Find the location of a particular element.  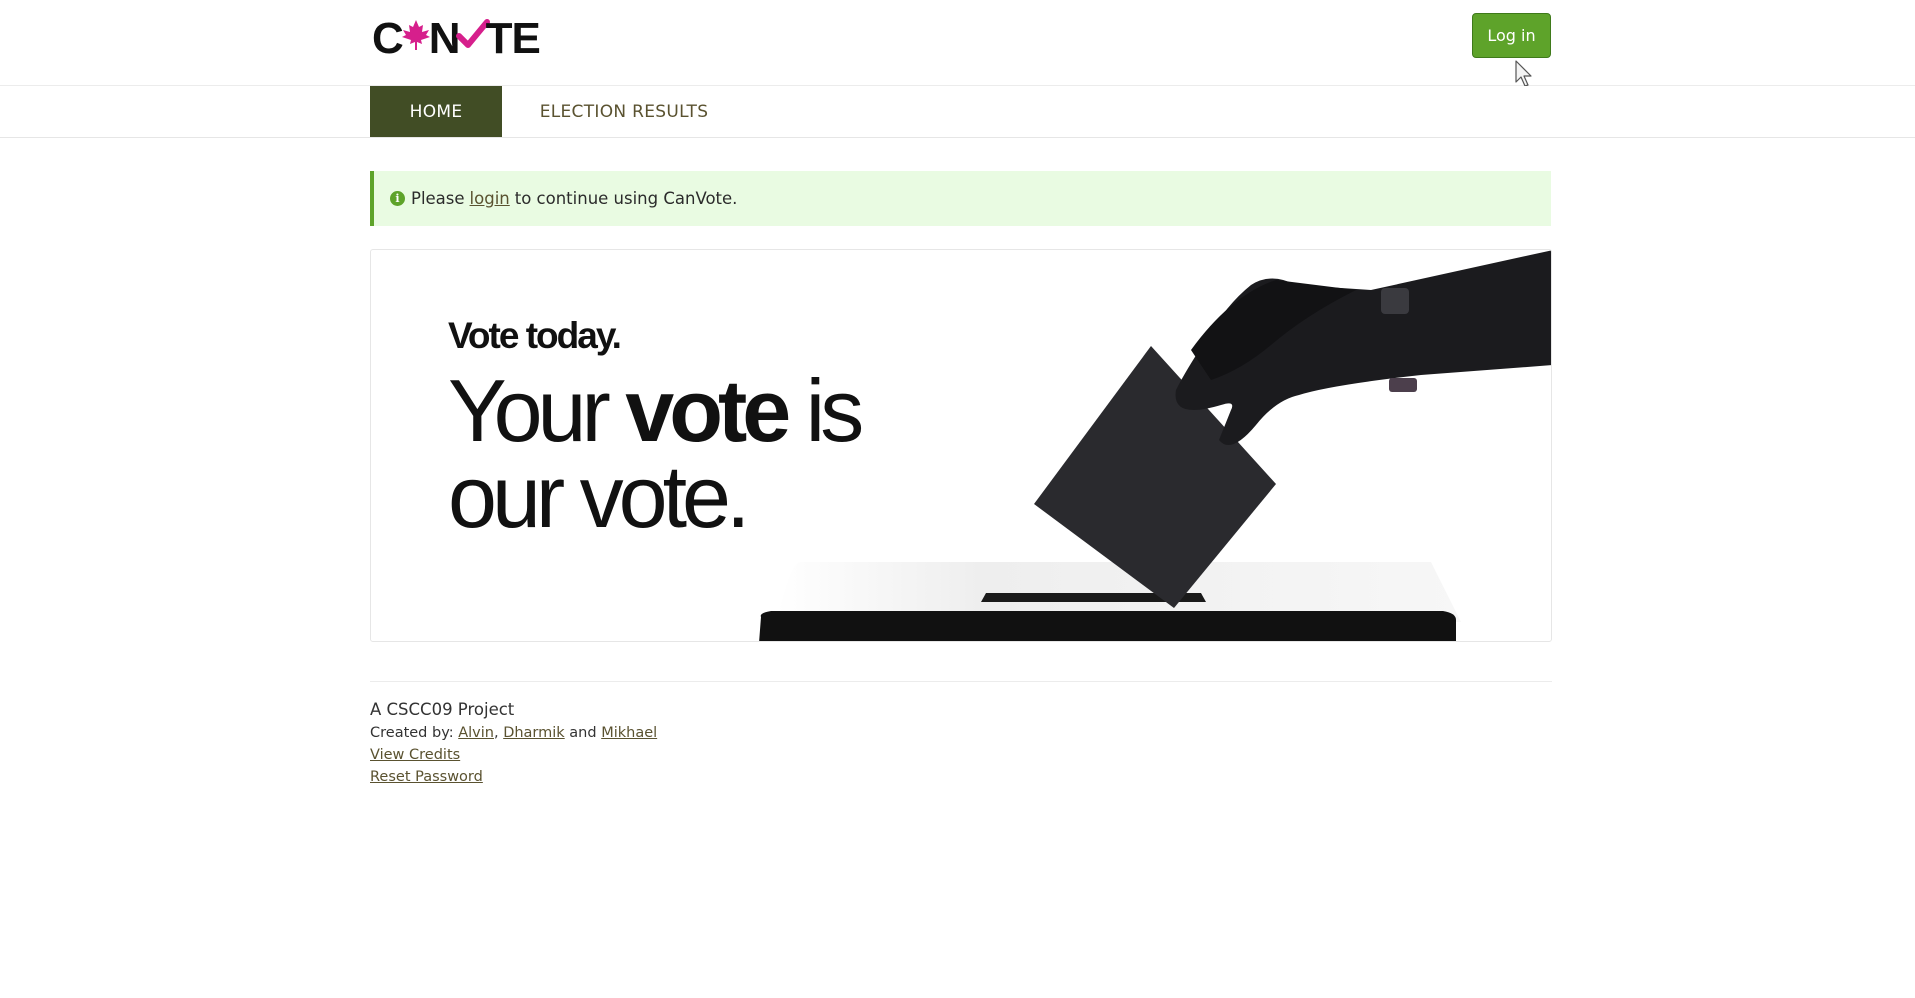

canvote-logo: C N TE is located at coordinates (456, 38).